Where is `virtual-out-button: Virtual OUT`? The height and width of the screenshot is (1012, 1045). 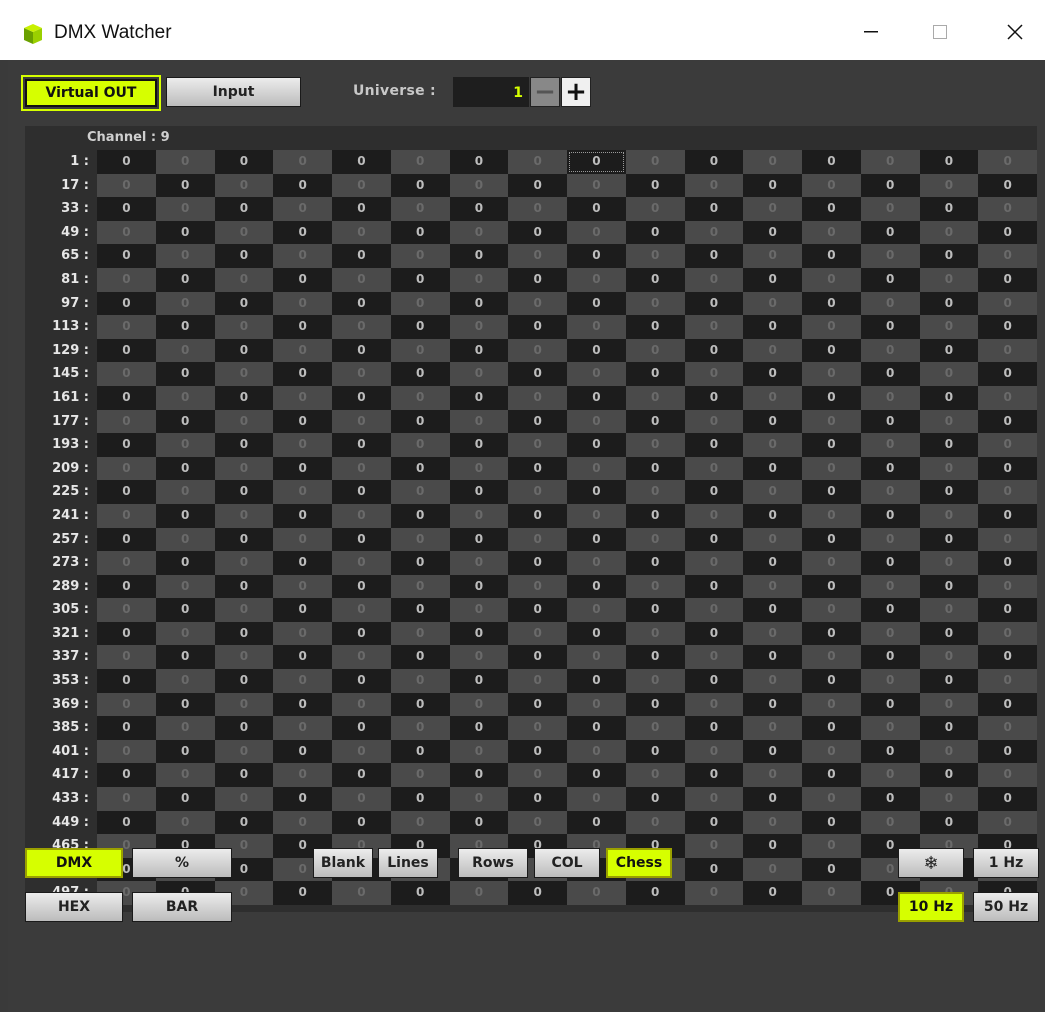 virtual-out-button: Virtual OUT is located at coordinates (91, 93).